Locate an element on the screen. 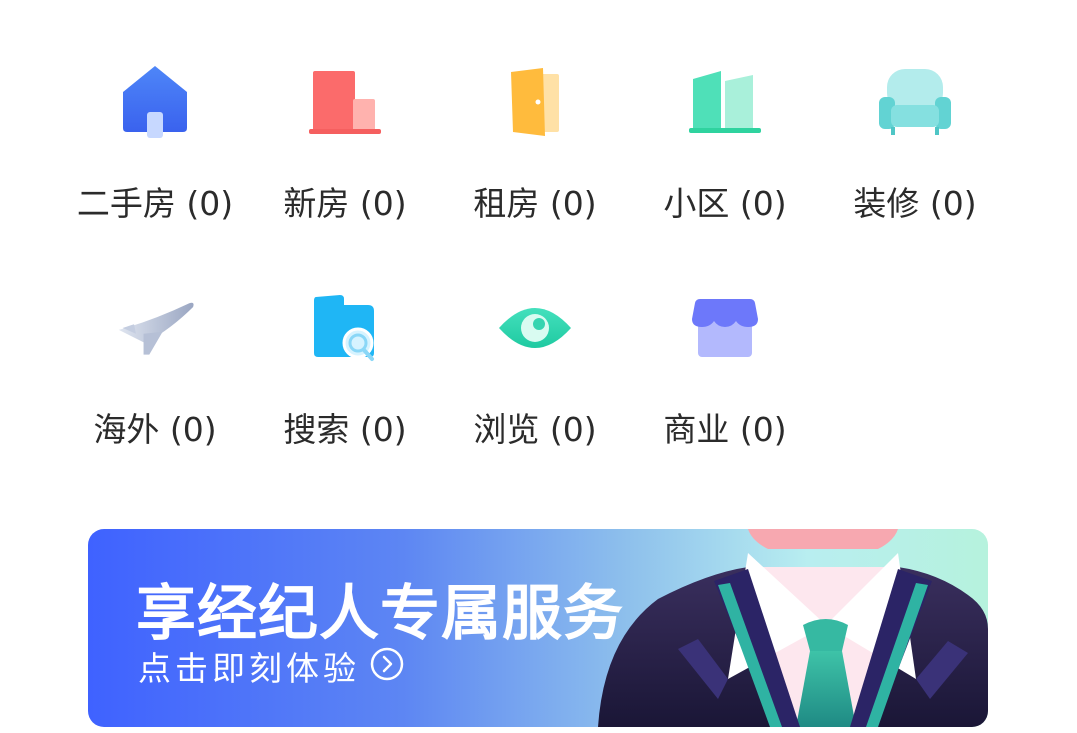 The width and height of the screenshot is (1077, 733). building-icon is located at coordinates (345, 102).